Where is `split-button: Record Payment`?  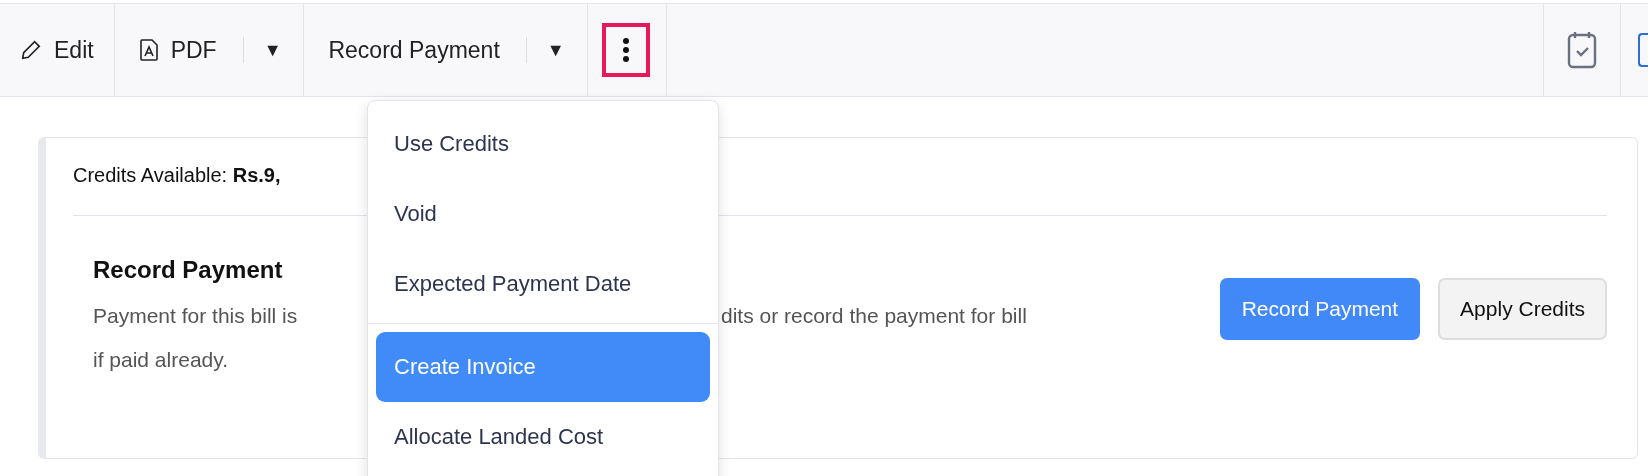
split-button: Record Payment is located at coordinates (407, 50).